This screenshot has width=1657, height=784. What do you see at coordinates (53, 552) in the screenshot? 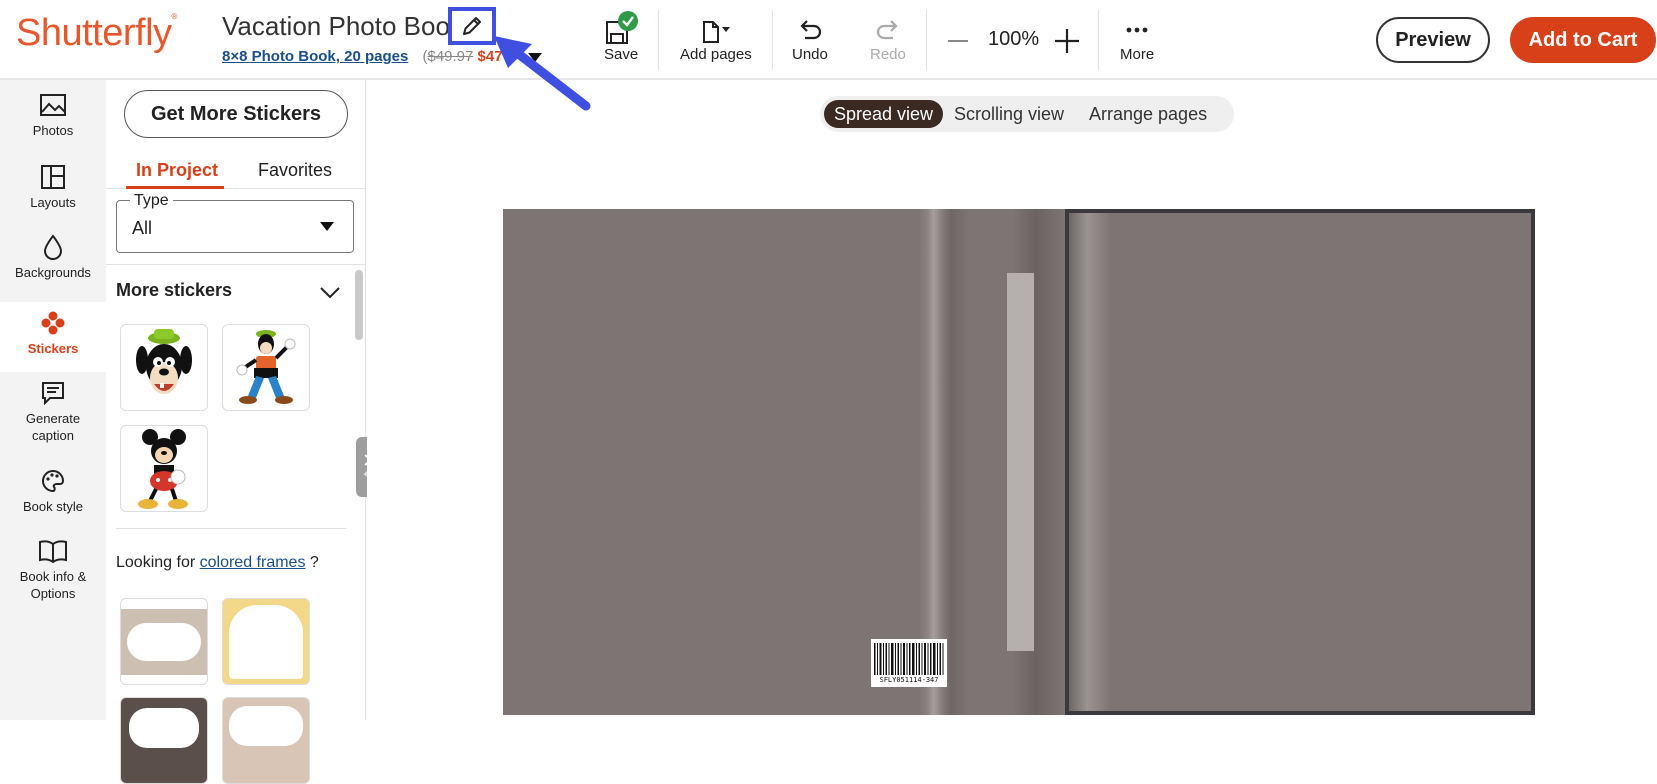
I see `book-icon` at bounding box center [53, 552].